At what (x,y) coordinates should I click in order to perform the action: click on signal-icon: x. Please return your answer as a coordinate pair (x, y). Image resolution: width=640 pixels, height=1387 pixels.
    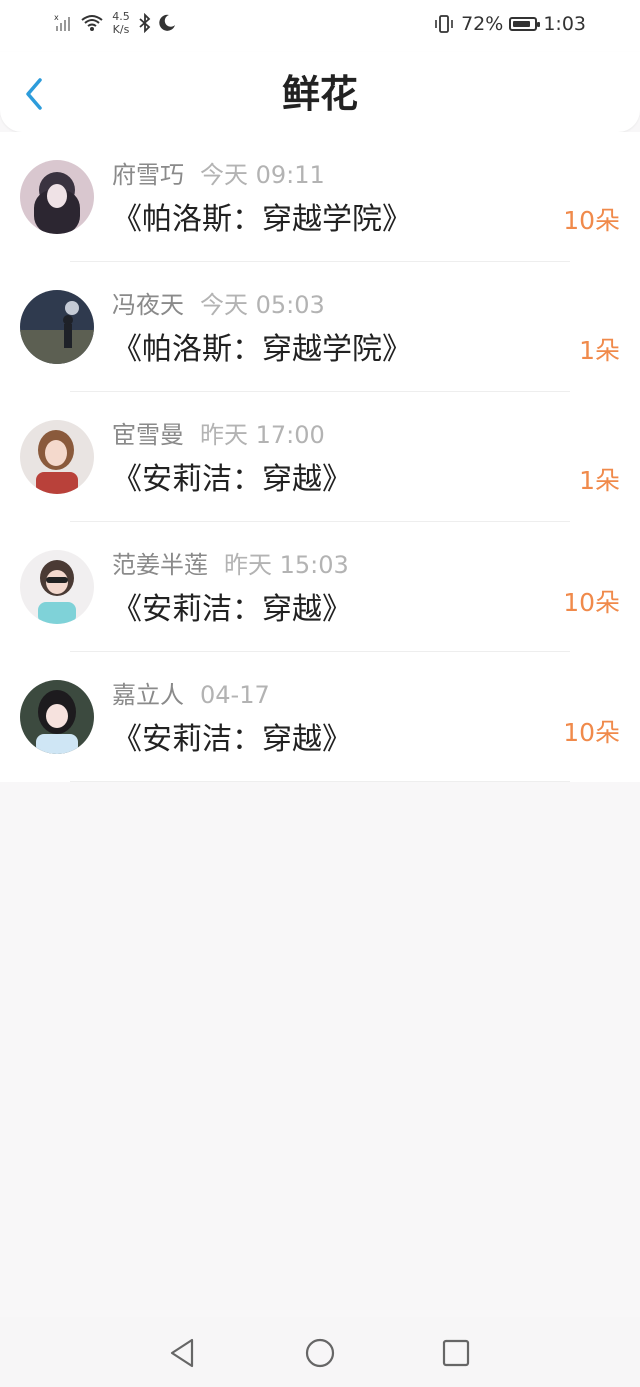
    Looking at the image, I should click on (62, 22).